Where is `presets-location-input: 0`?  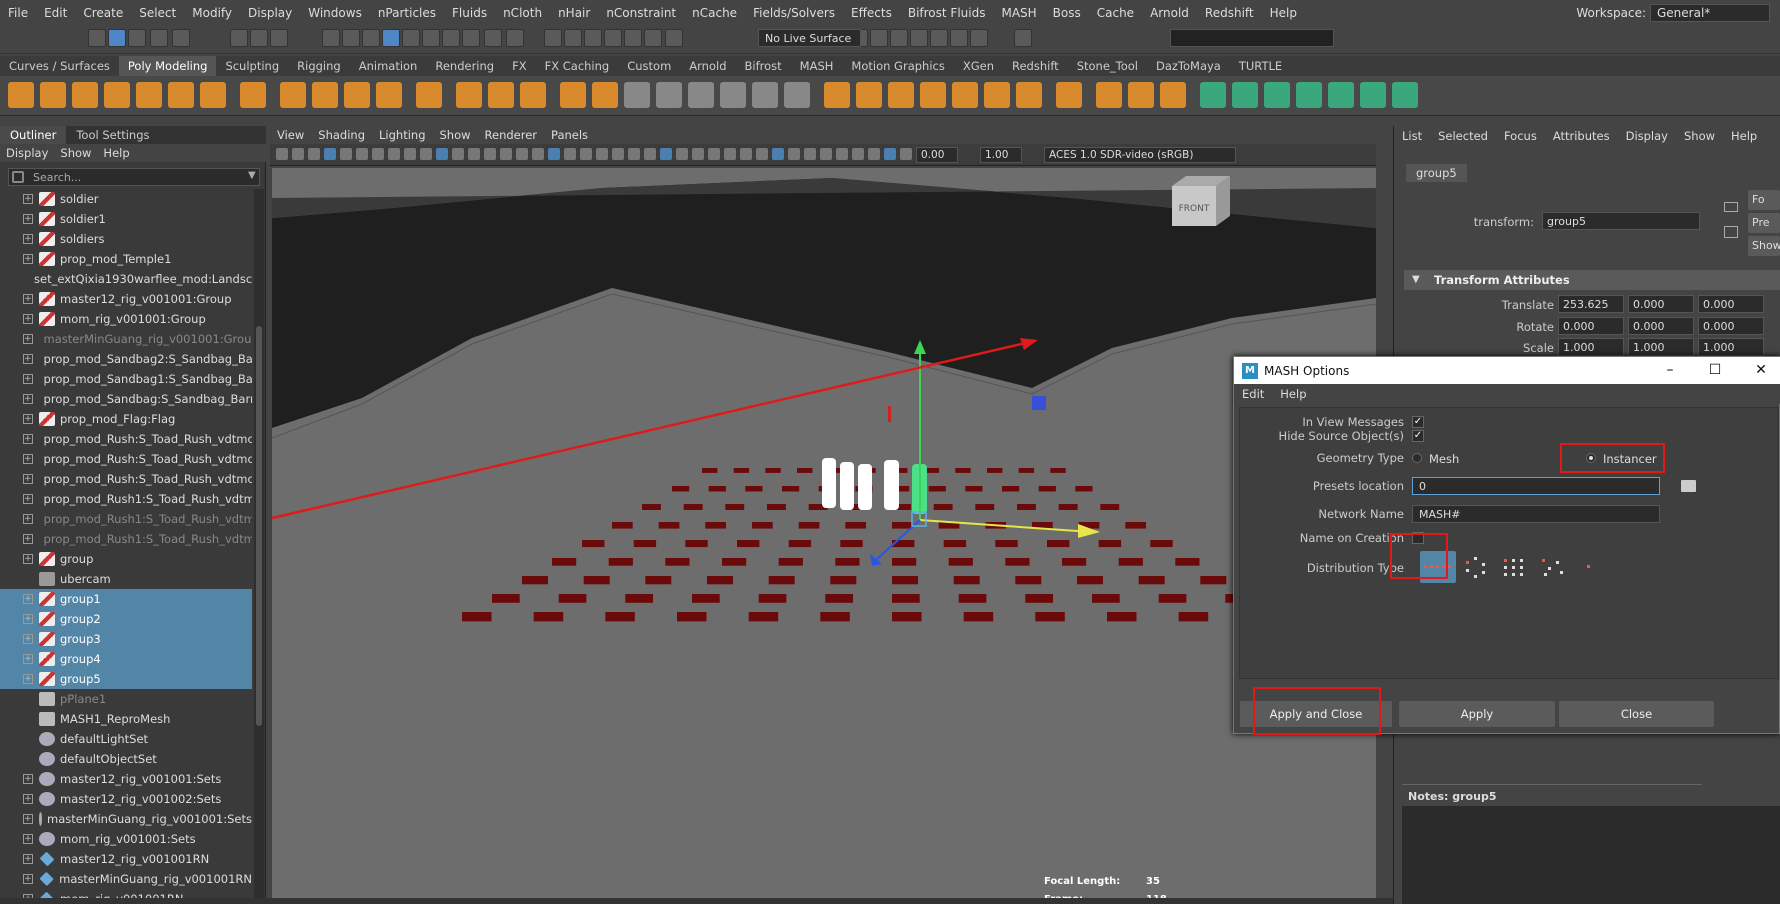
presets-location-input: 0 is located at coordinates (1536, 486).